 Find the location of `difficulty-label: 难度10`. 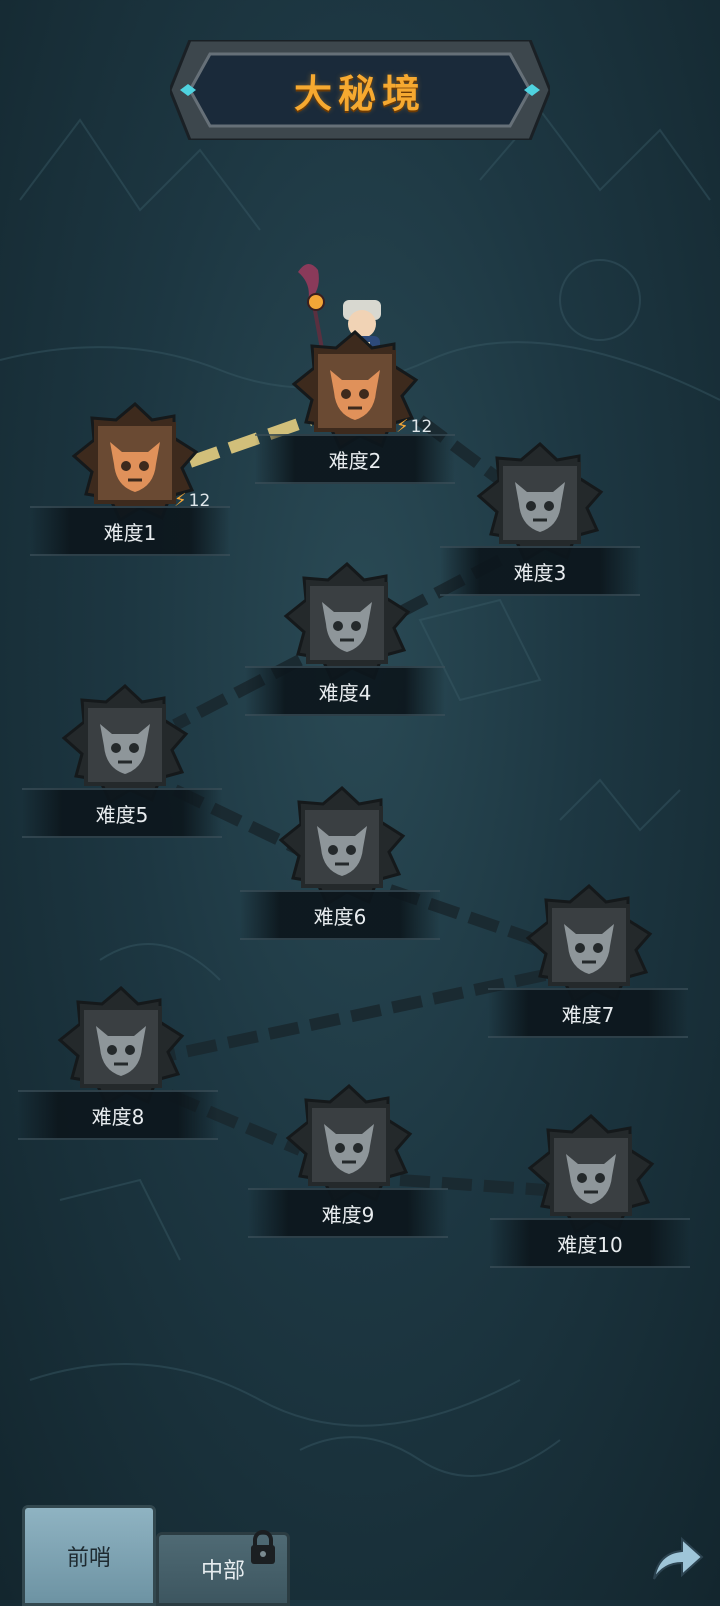

difficulty-label: 难度10 is located at coordinates (590, 1244).